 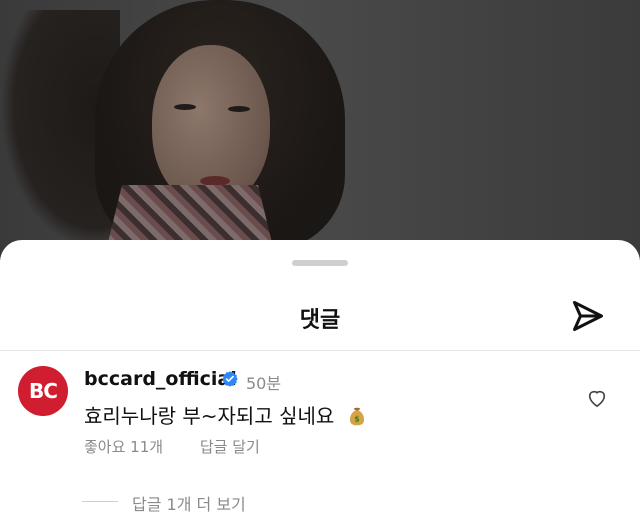 I want to click on divider, so click(x=320, y=350).